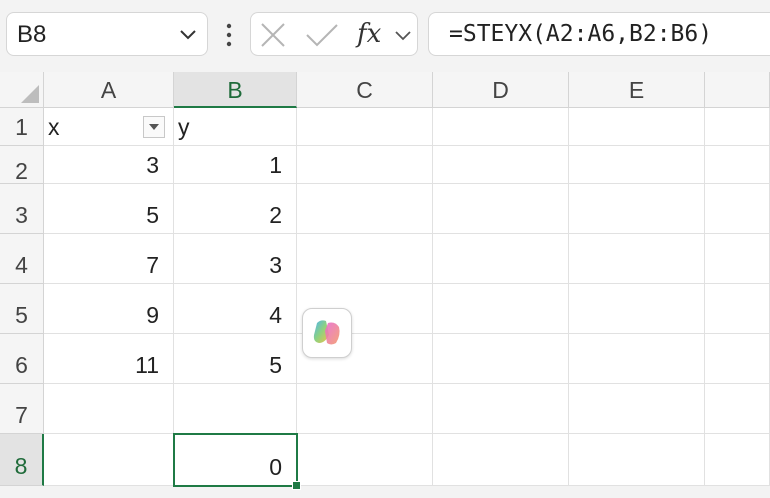 This screenshot has height=498, width=770. Describe the element at coordinates (637, 309) in the screenshot. I see `cell-e5` at that location.